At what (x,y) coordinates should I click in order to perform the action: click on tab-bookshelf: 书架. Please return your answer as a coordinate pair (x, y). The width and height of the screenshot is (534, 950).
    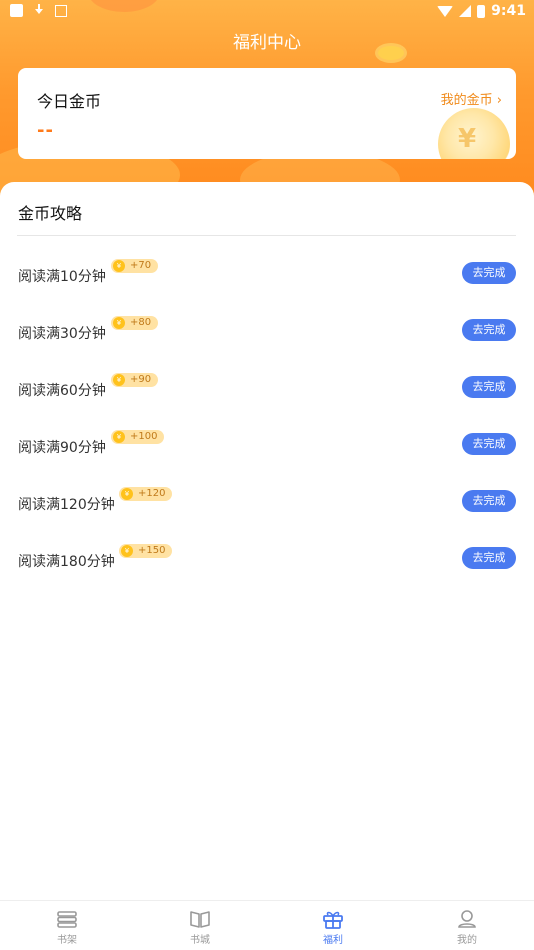
    Looking at the image, I should click on (67, 925).